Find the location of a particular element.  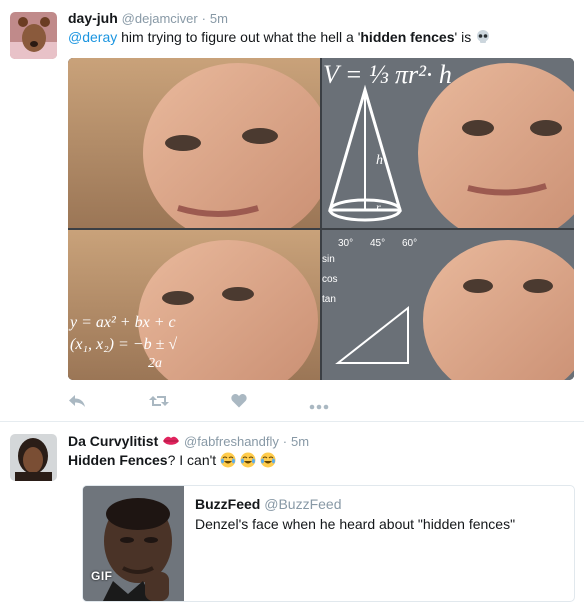

quoted-media-thumbnail: GIF is located at coordinates (133, 543).